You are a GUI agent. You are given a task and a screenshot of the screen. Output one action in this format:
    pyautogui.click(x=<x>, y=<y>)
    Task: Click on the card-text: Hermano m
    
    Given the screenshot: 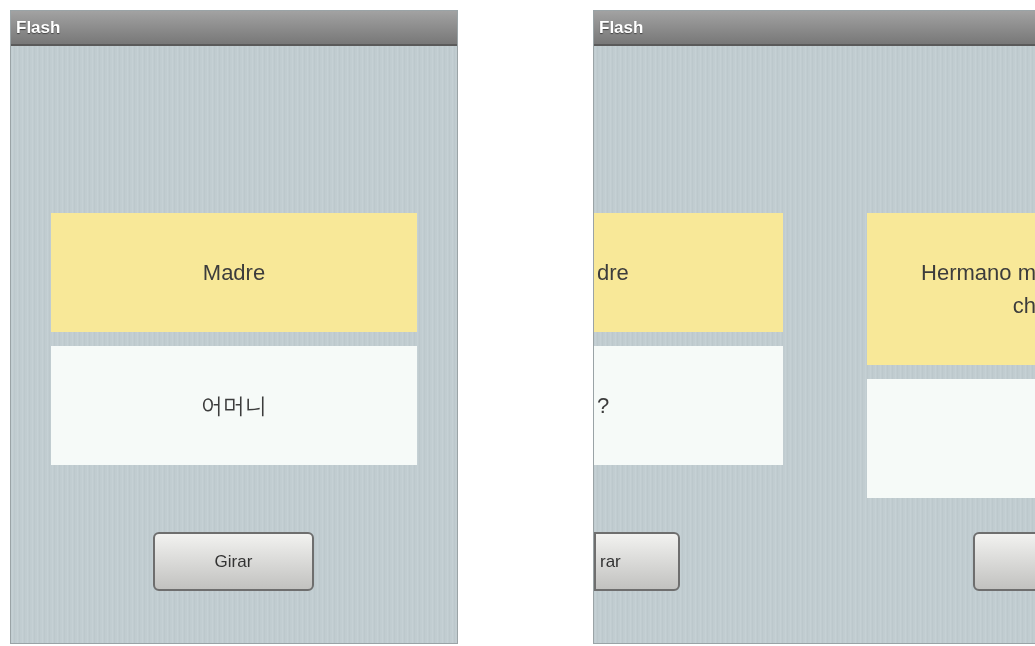 What is the action you would take?
    pyautogui.click(x=977, y=273)
    